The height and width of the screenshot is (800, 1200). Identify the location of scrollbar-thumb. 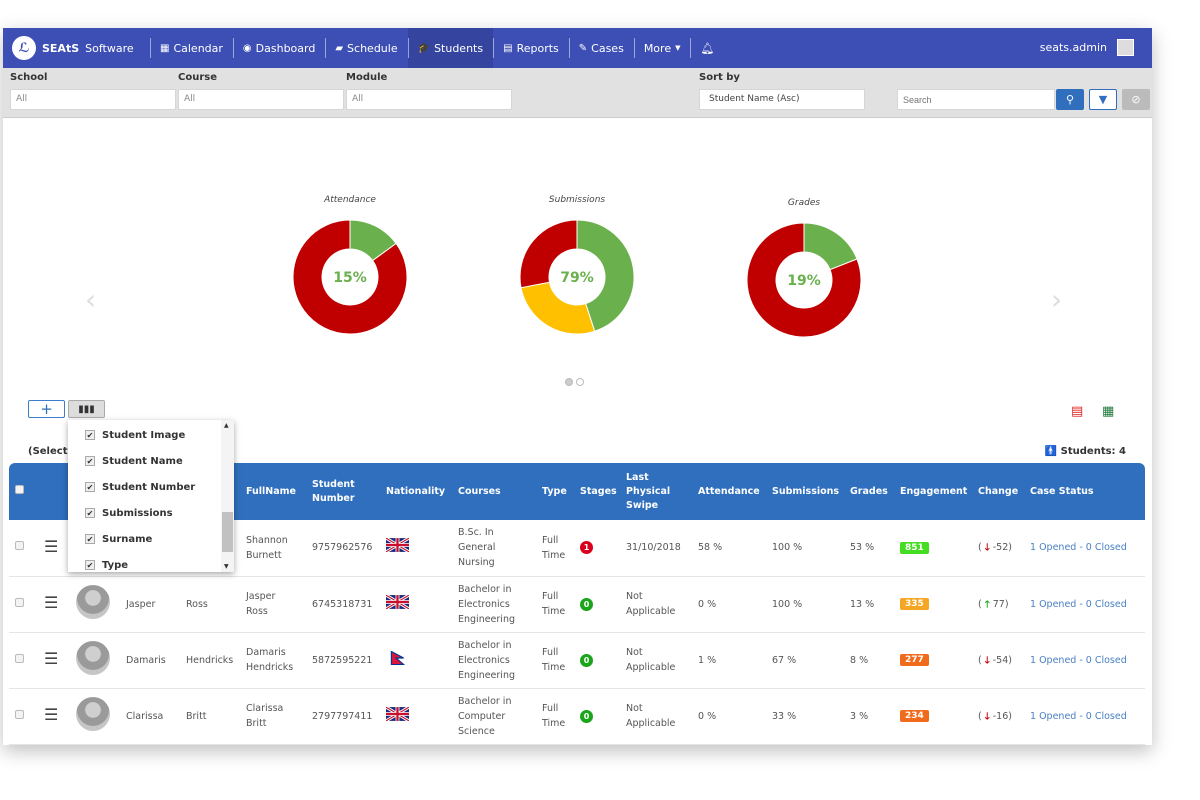
(227, 532).